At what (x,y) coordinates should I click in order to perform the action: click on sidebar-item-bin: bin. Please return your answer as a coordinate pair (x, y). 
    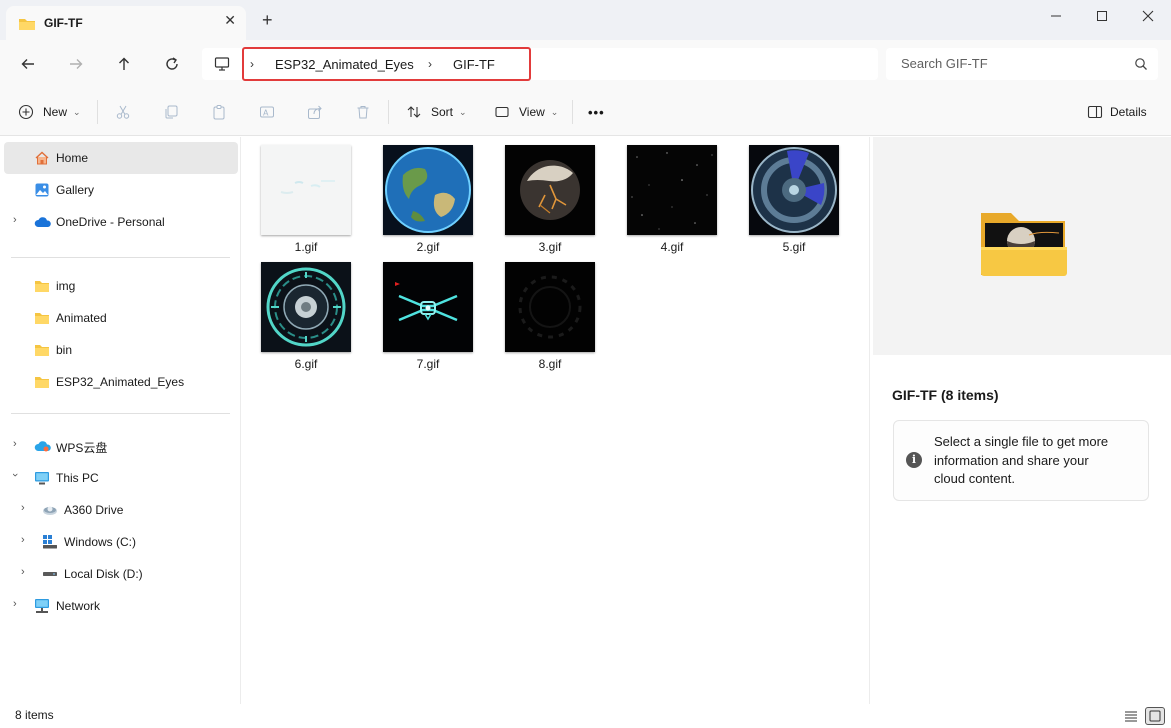
    Looking at the image, I should click on (121, 350).